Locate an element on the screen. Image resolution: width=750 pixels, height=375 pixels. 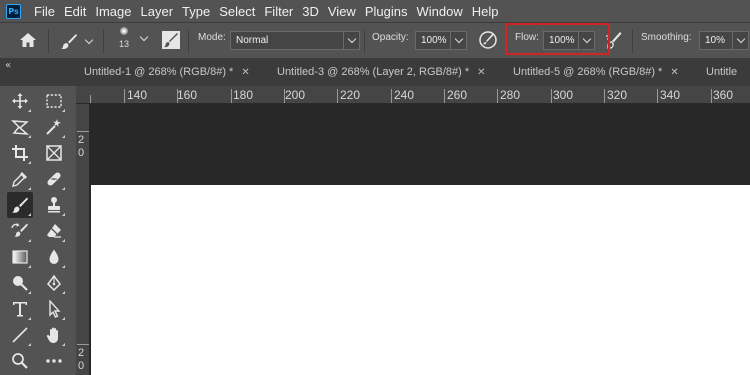
hand-tool is located at coordinates (54, 335).